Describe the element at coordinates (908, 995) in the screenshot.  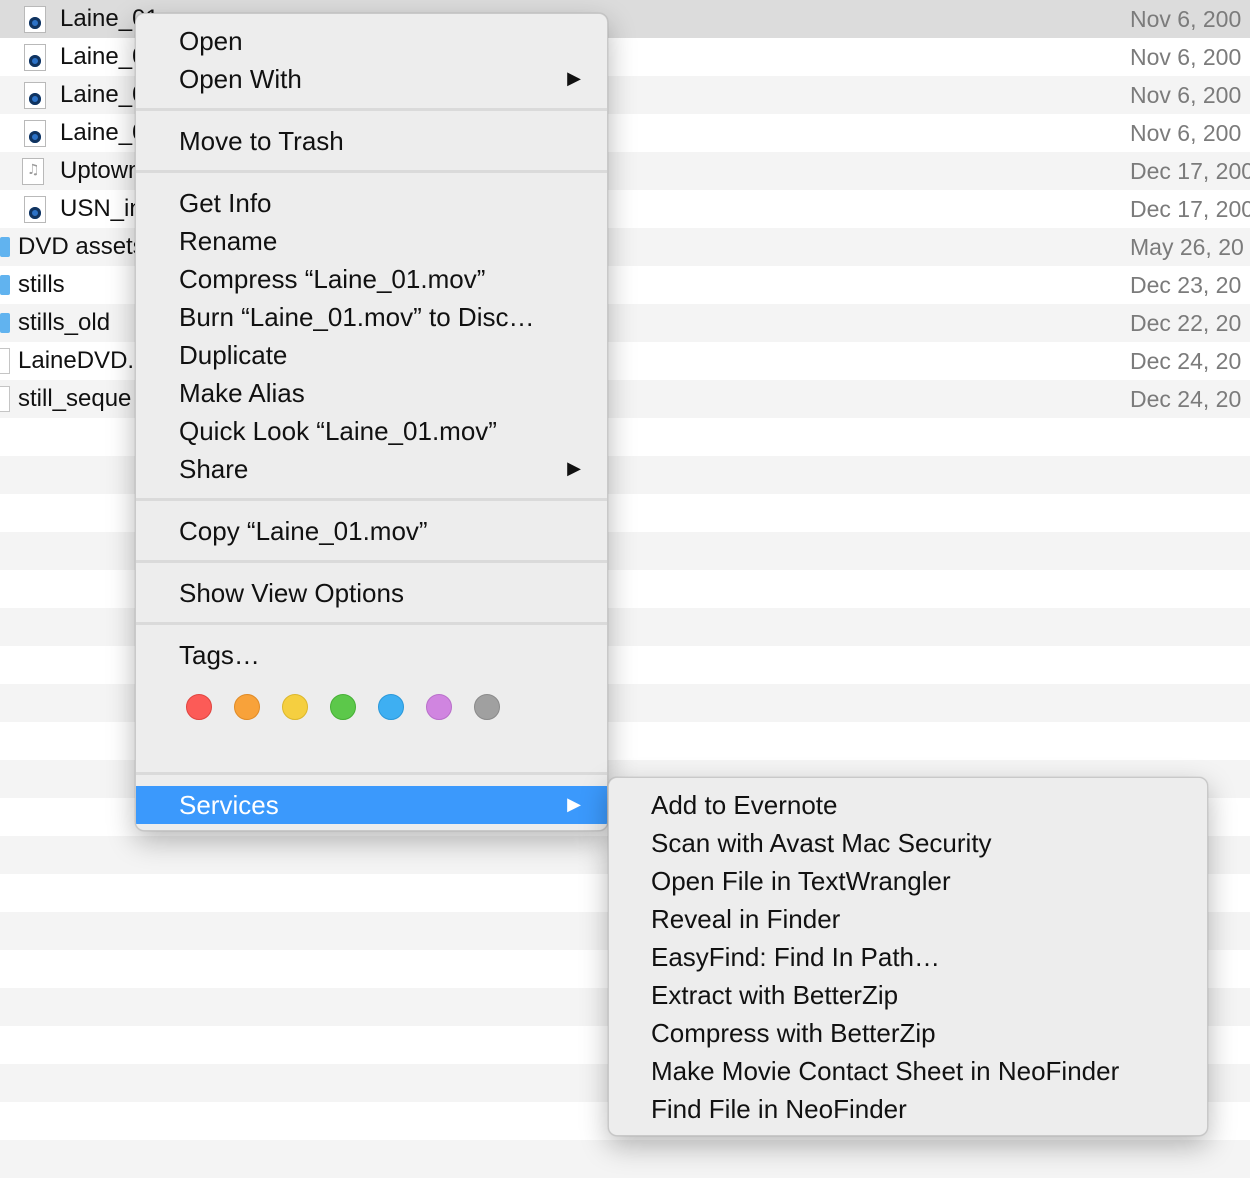
I see `service-item-extract-betterzip: Extract with BetterZip` at that location.